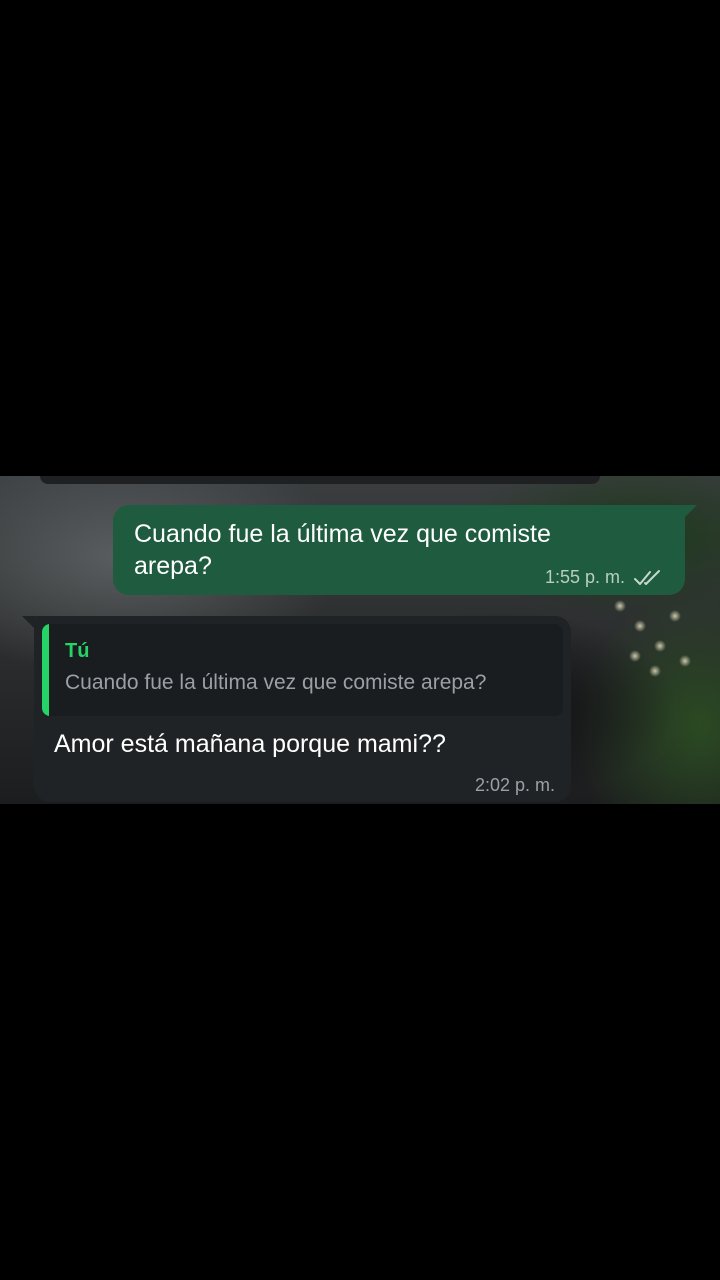  Describe the element at coordinates (77, 651) in the screenshot. I see `quoted-message-author: Tú` at that location.